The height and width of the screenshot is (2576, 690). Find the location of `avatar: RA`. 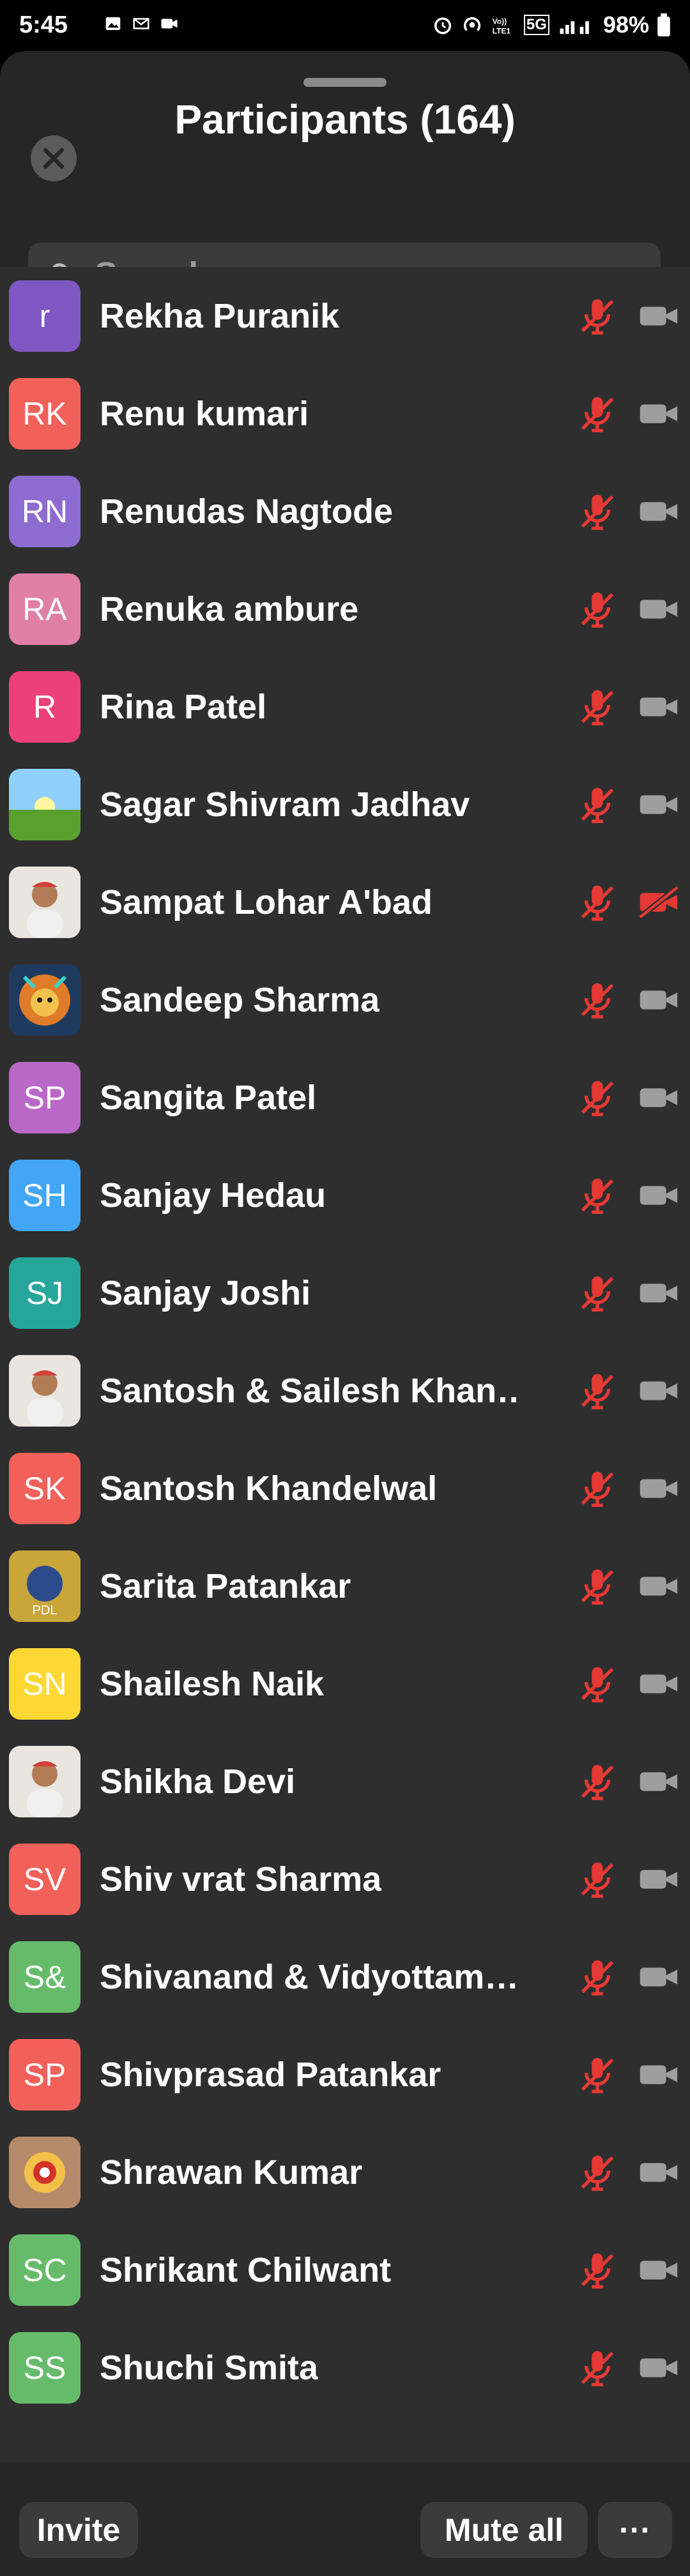

avatar: RA is located at coordinates (44, 609).